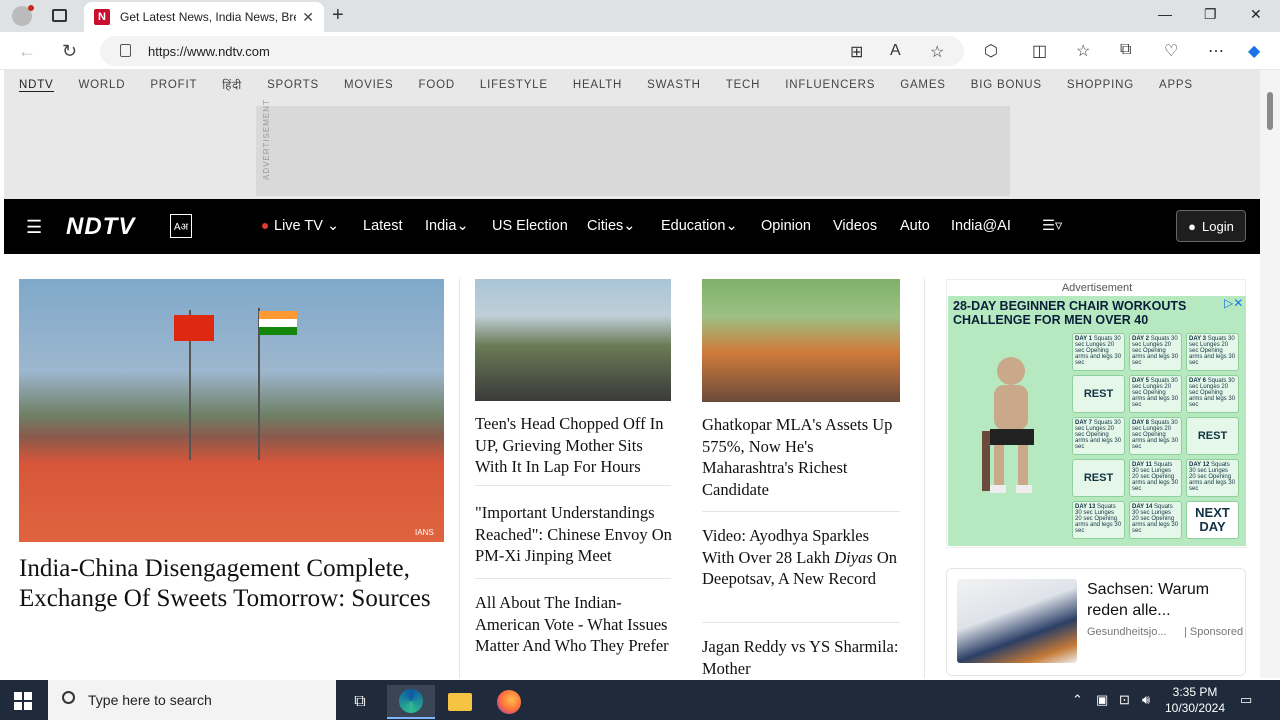  I want to click on nav-auto: Auto, so click(915, 226).